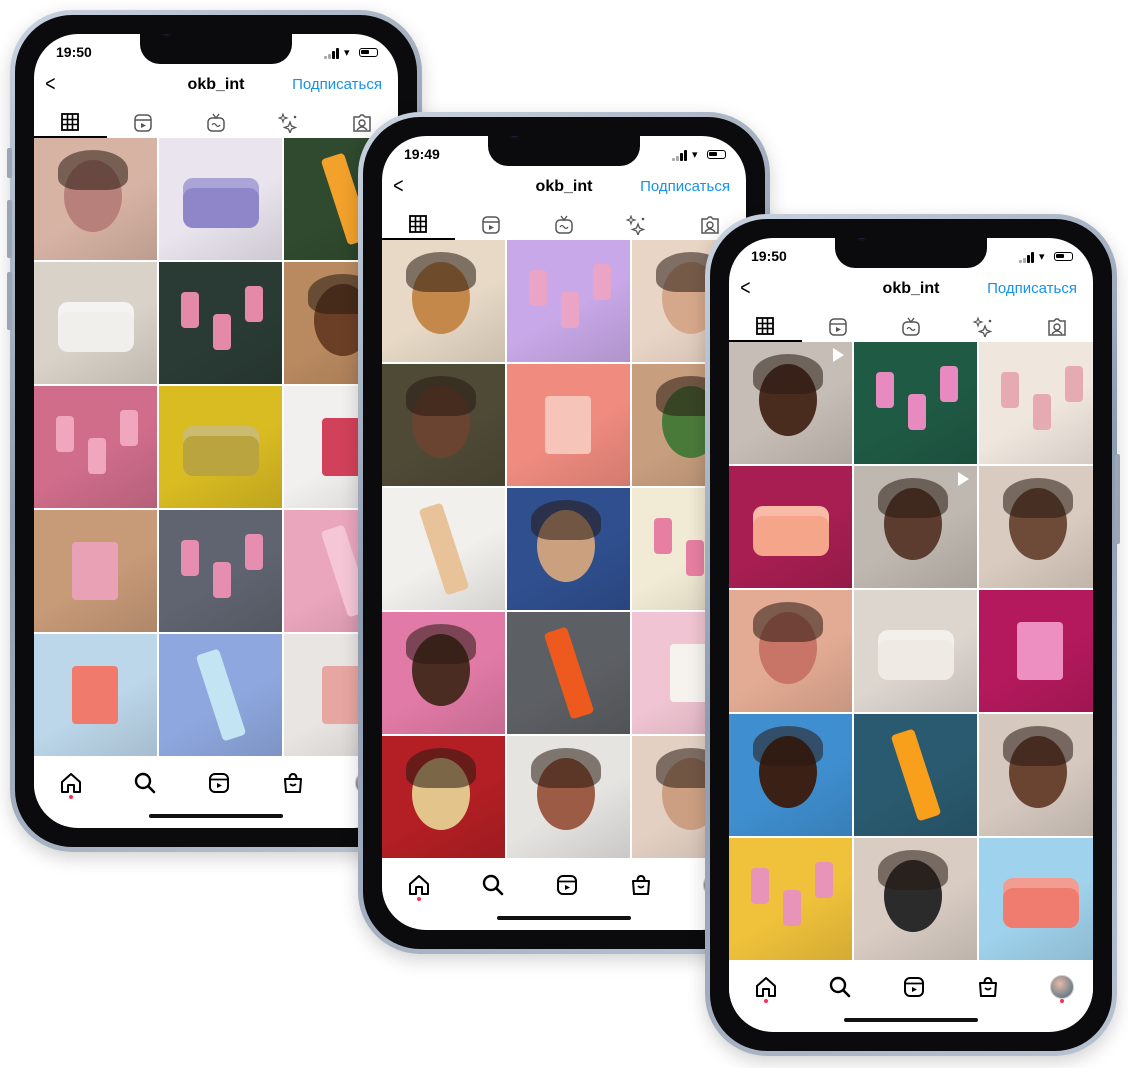  Describe the element at coordinates (422, 154) in the screenshot. I see `status-time: 19:49` at that location.